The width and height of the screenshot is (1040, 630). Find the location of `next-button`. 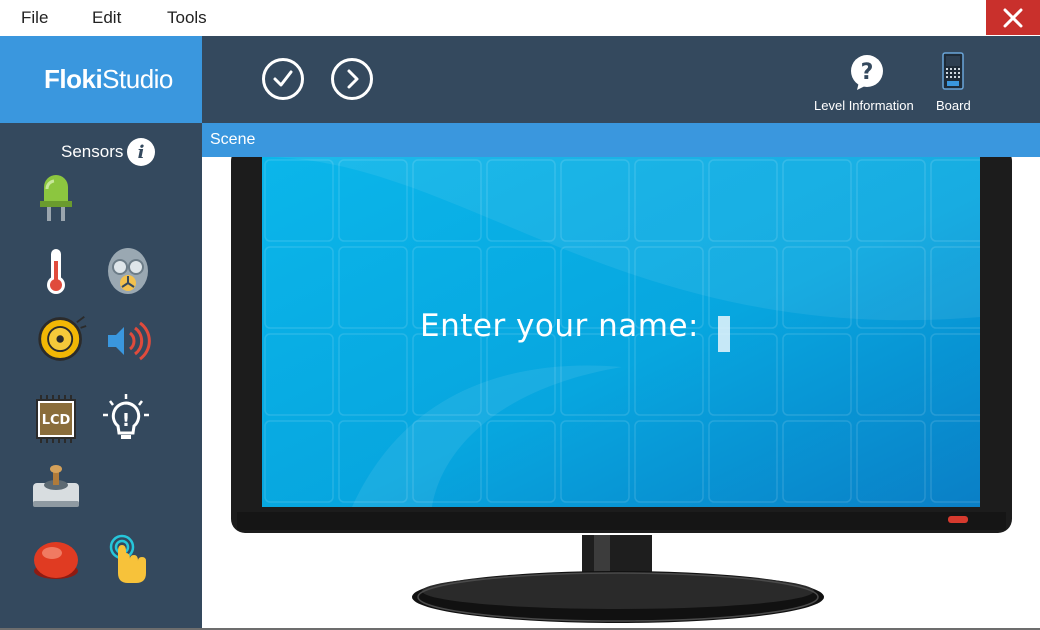

next-button is located at coordinates (352, 79).